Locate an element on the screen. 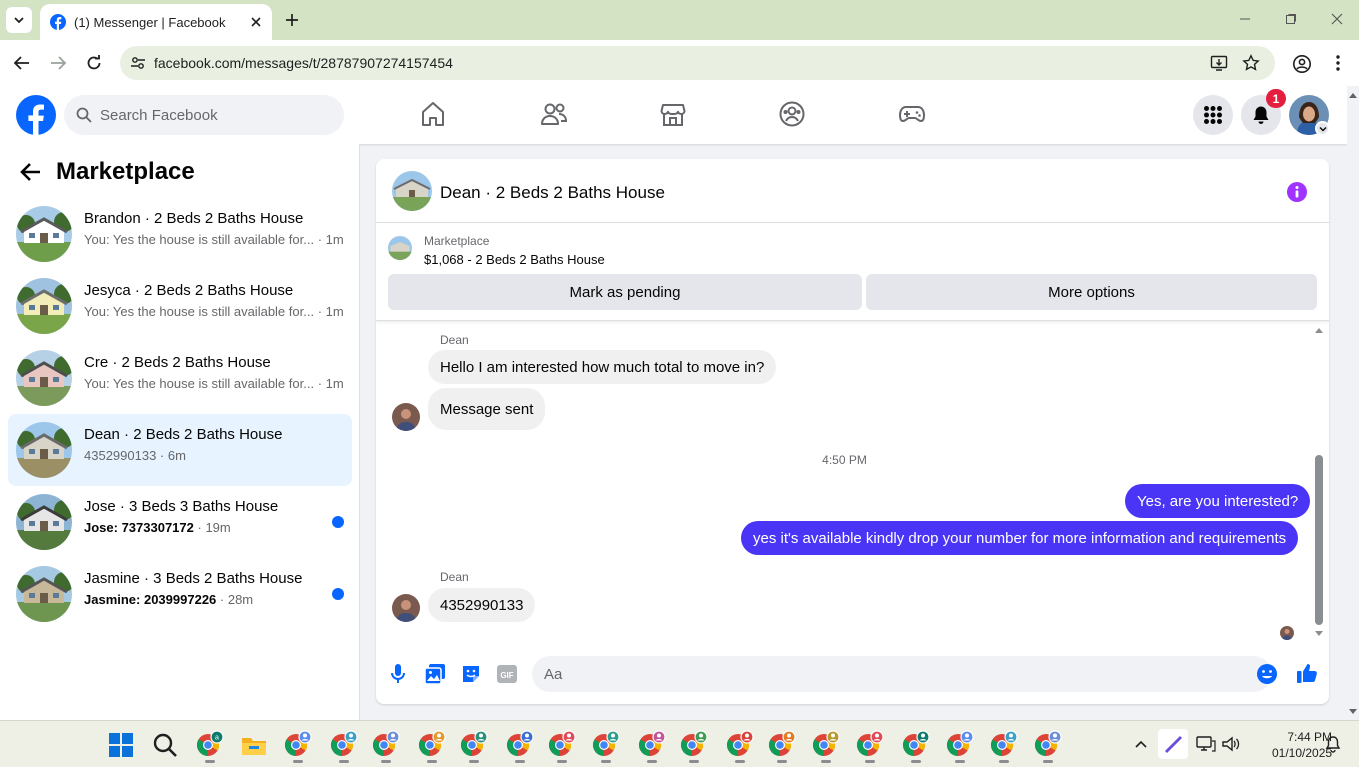 The height and width of the screenshot is (767, 1359). incoming-message: Message sent is located at coordinates (487, 409).